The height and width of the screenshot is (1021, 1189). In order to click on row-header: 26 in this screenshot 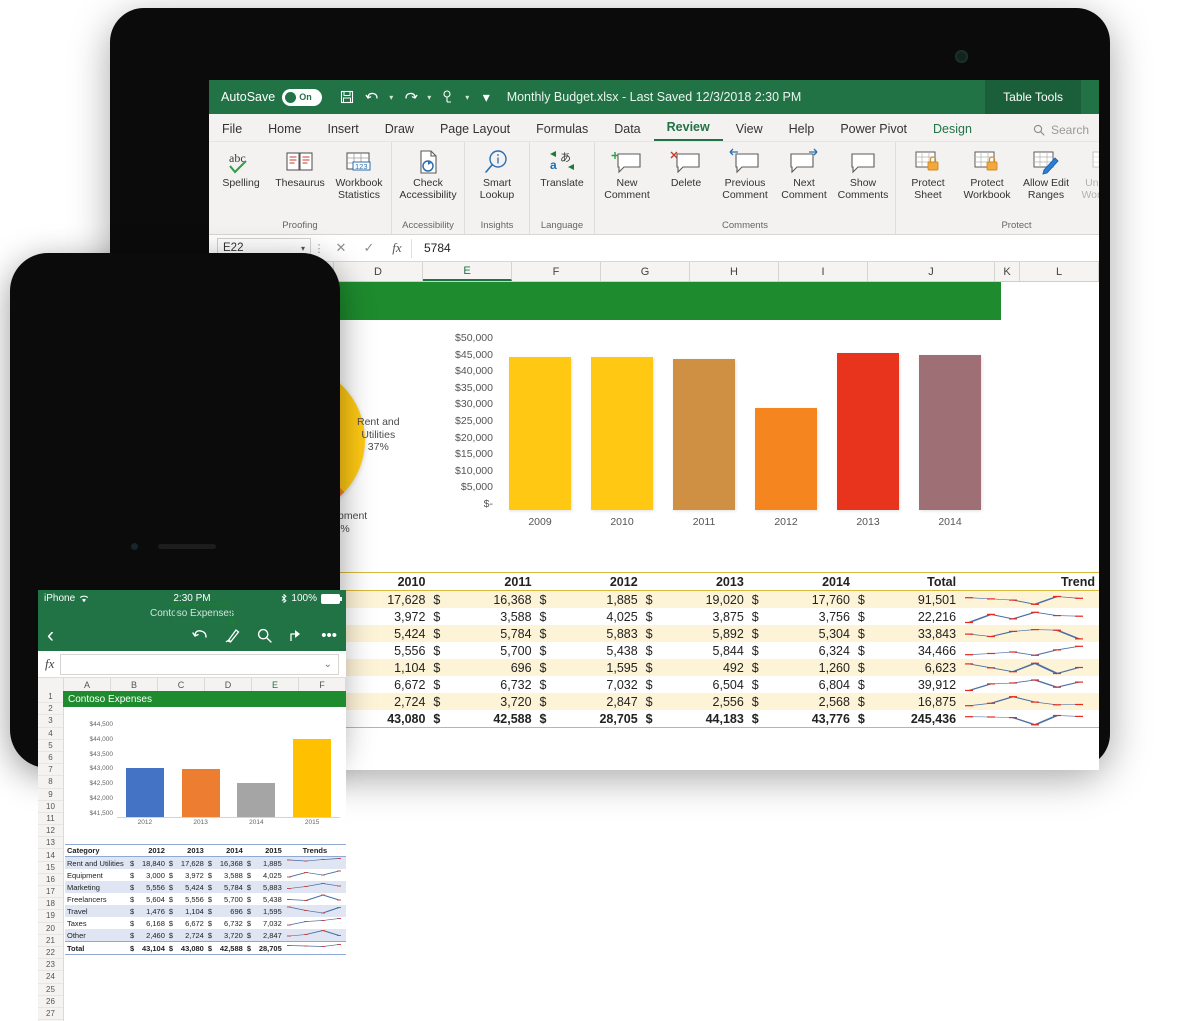, I will do `click(50, 1002)`.